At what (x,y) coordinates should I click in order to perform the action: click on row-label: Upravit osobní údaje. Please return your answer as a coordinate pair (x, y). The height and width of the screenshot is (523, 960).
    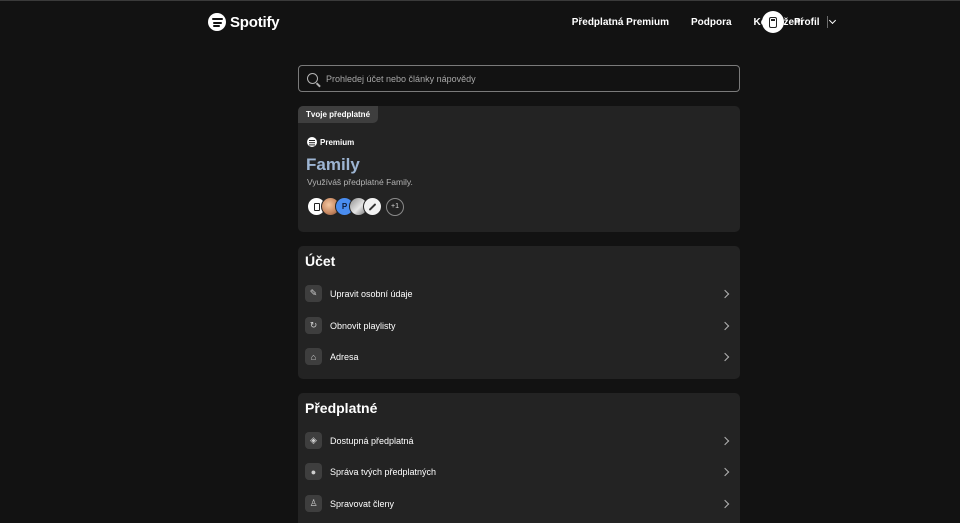
    Looking at the image, I should click on (371, 293).